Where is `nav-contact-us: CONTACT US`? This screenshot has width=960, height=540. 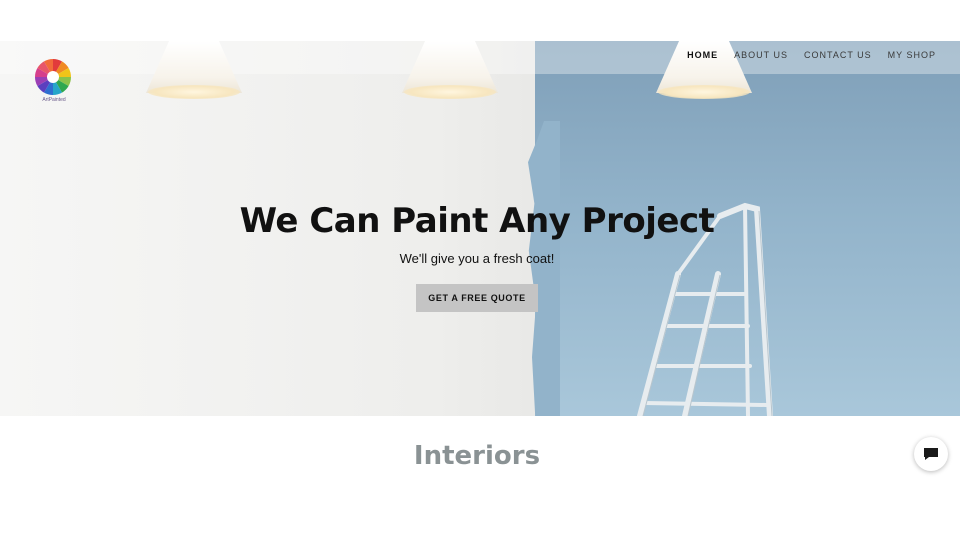 nav-contact-us: CONTACT US is located at coordinates (838, 55).